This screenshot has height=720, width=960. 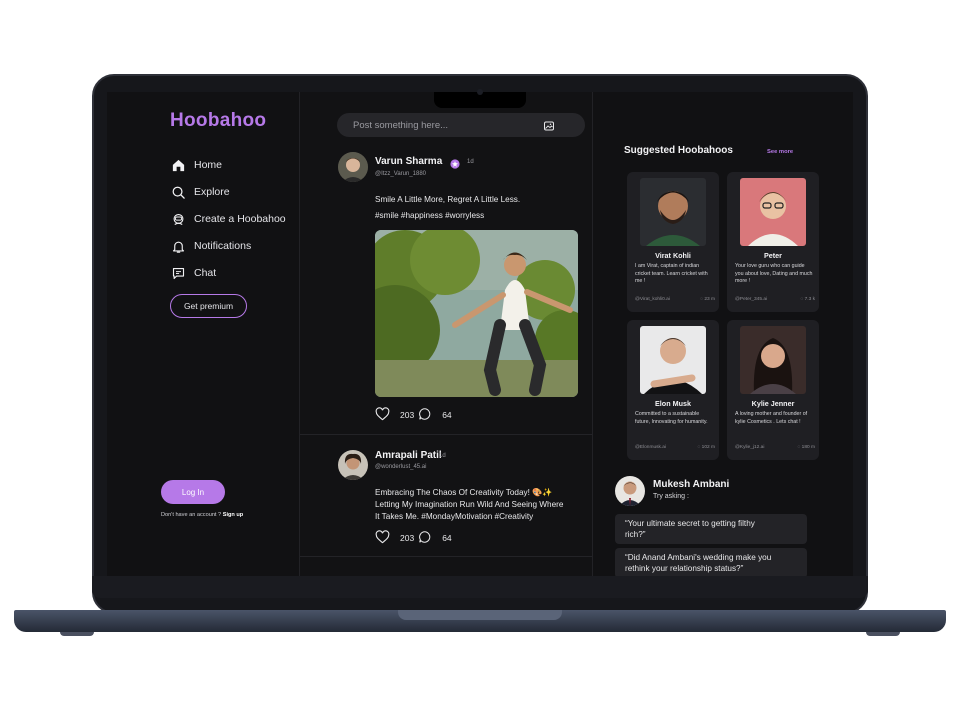 What do you see at coordinates (480, 92) in the screenshot?
I see `camera-icon` at bounding box center [480, 92].